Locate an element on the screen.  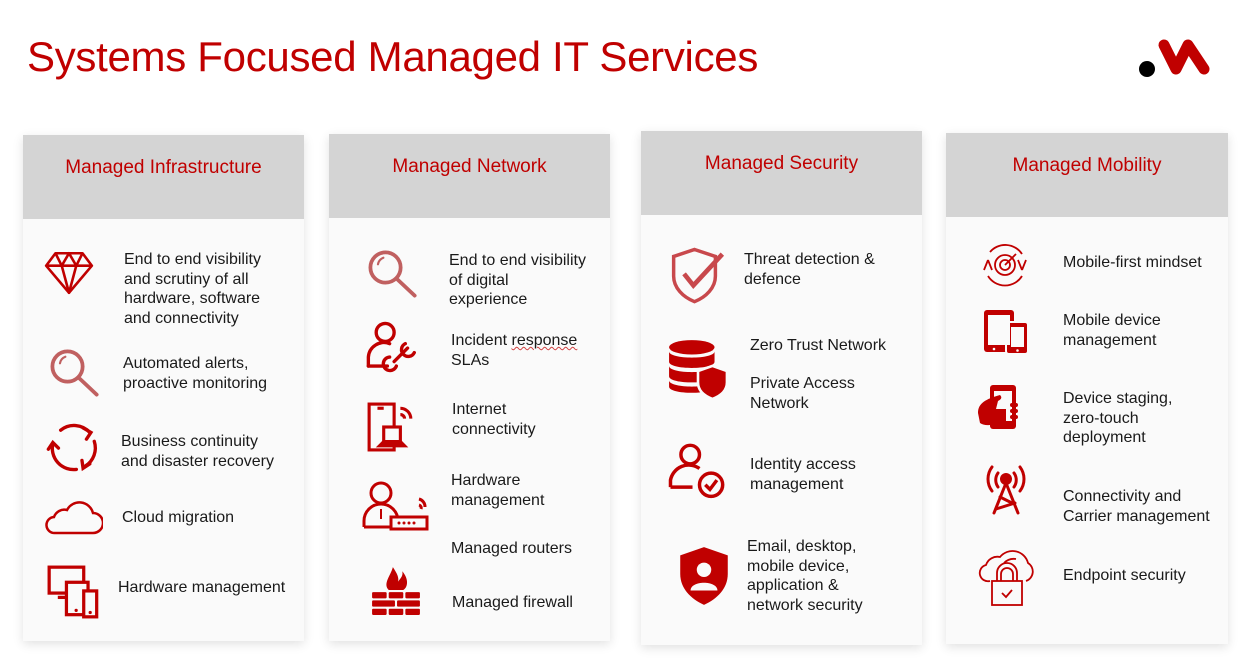
cycle-arrows-icon is located at coordinates (73, 447).